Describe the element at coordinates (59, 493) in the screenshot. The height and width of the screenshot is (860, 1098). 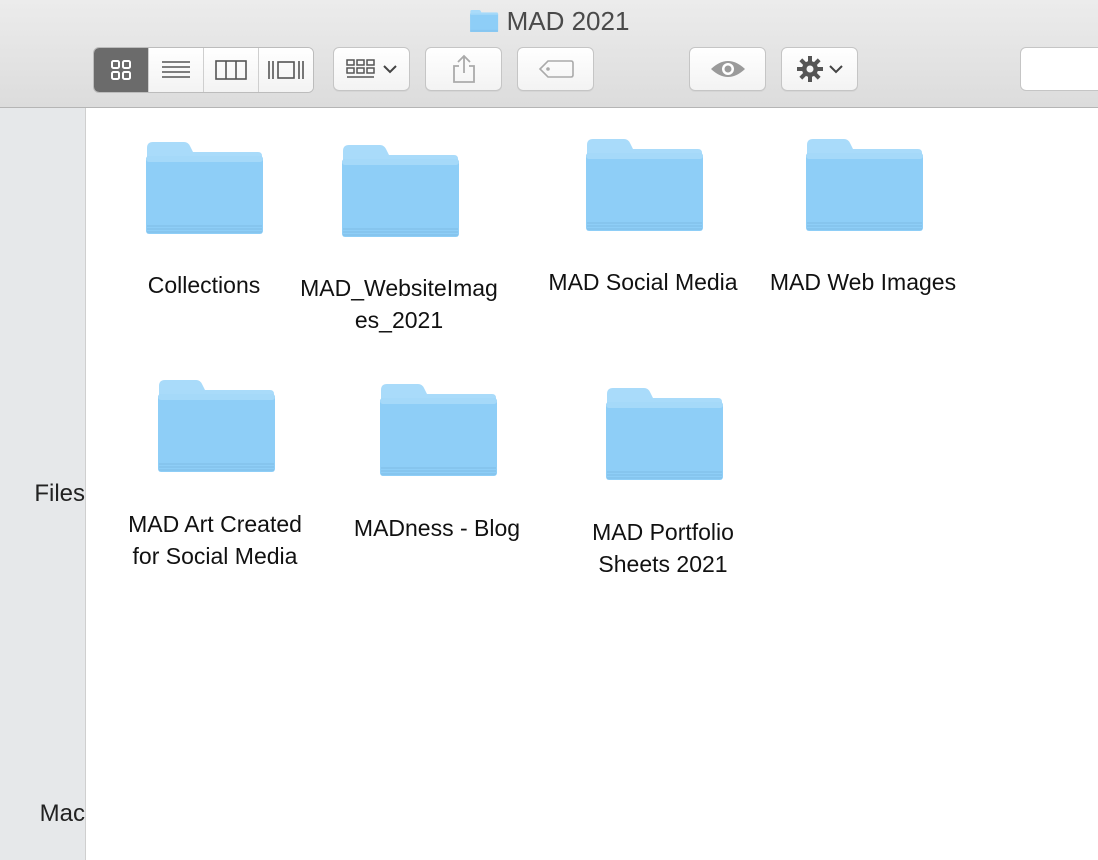
I see `sidebar-item-label: Files` at that location.